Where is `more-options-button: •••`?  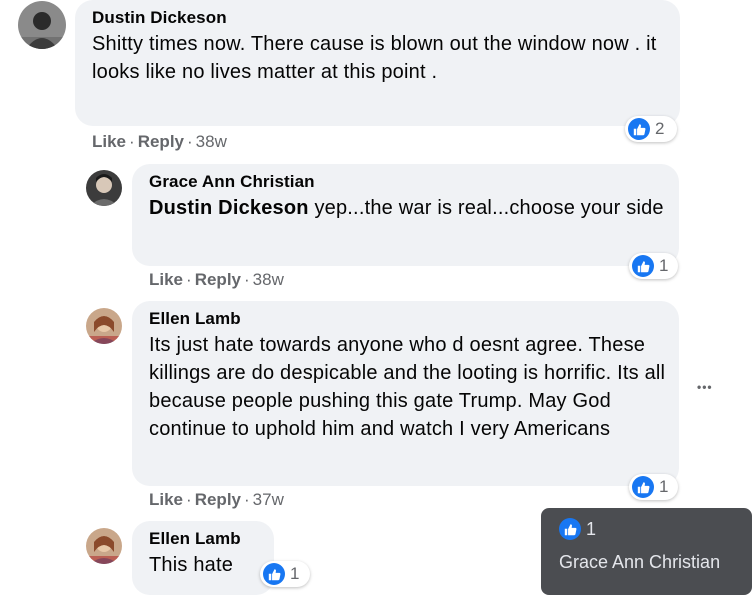
more-options-button: ••• is located at coordinates (705, 387).